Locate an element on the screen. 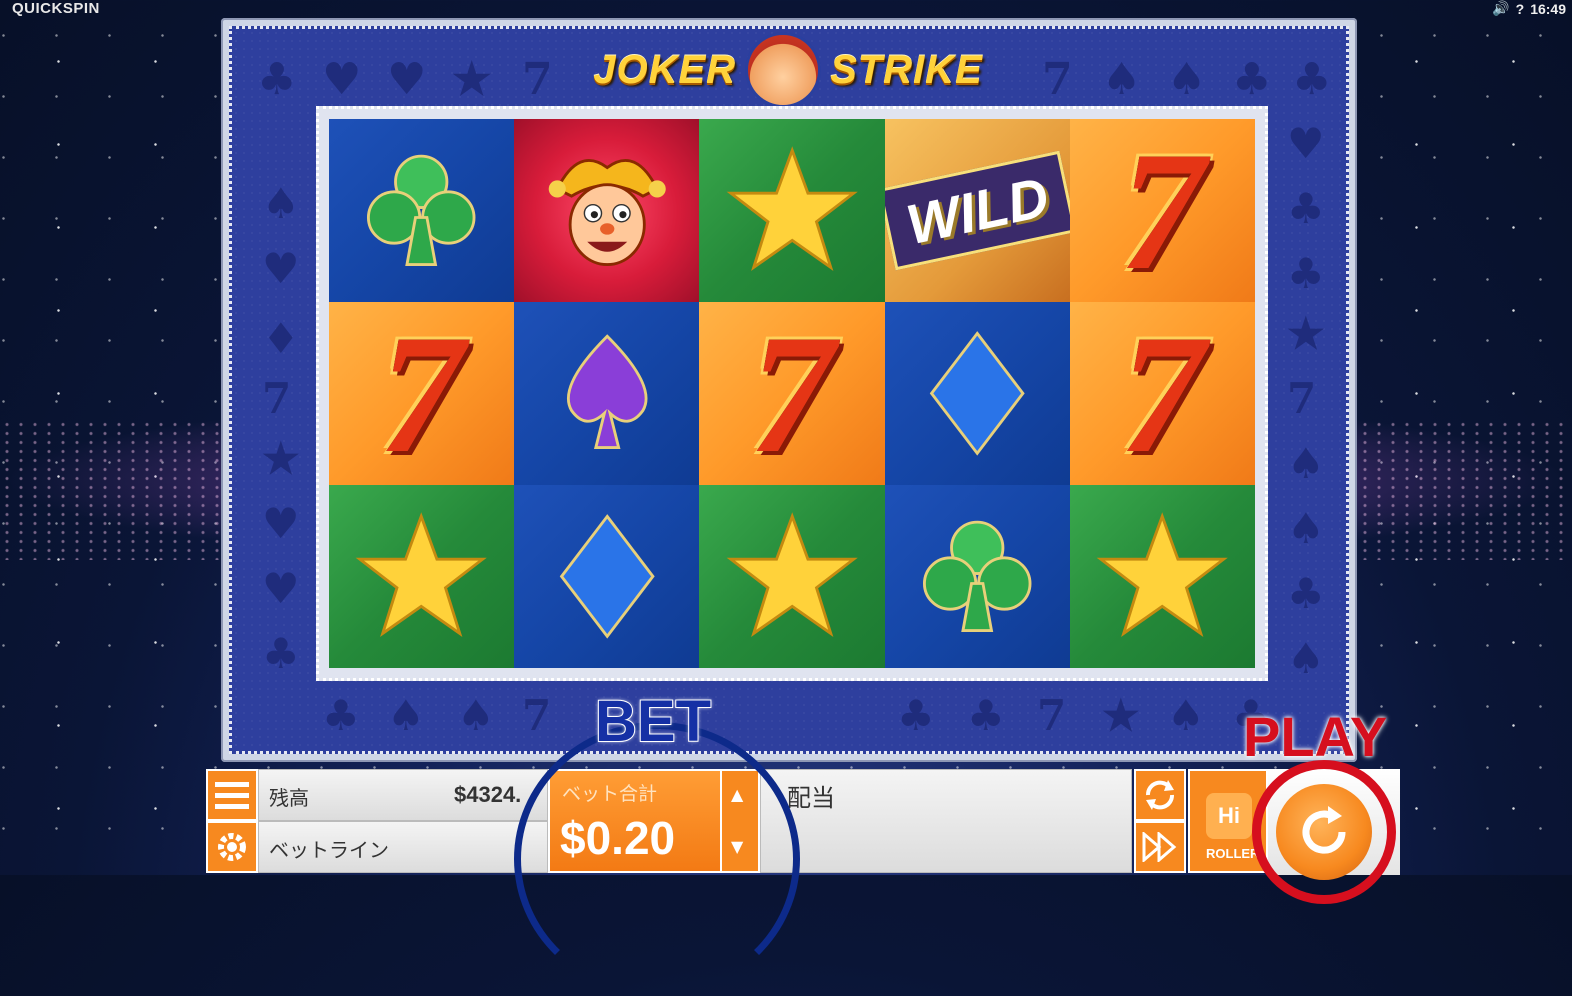 This screenshot has height=996, width=1572. balance-panel: 残高 $4324. is located at coordinates (403, 795).